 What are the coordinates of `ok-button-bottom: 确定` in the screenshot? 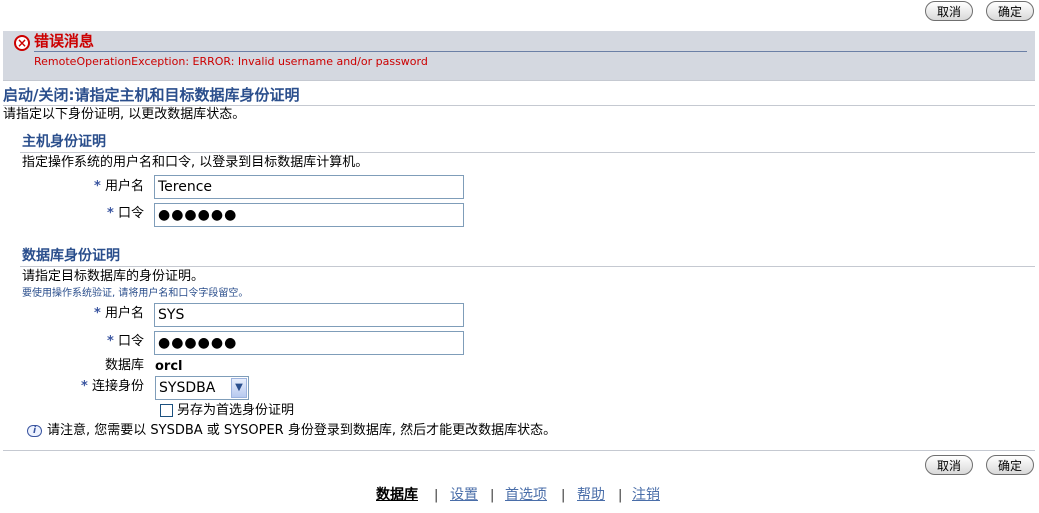 It's located at (1010, 465).